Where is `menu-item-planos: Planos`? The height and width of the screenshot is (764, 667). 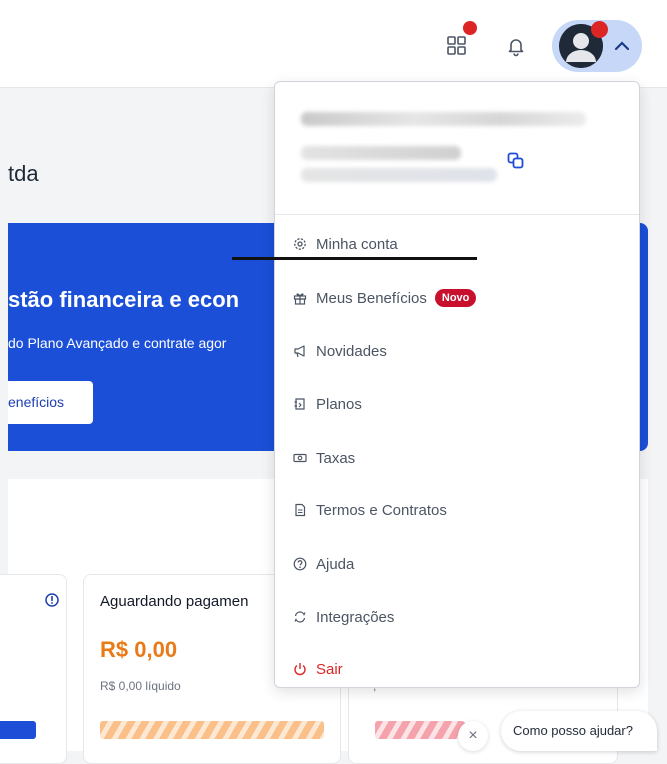 menu-item-planos: Planos is located at coordinates (457, 404).